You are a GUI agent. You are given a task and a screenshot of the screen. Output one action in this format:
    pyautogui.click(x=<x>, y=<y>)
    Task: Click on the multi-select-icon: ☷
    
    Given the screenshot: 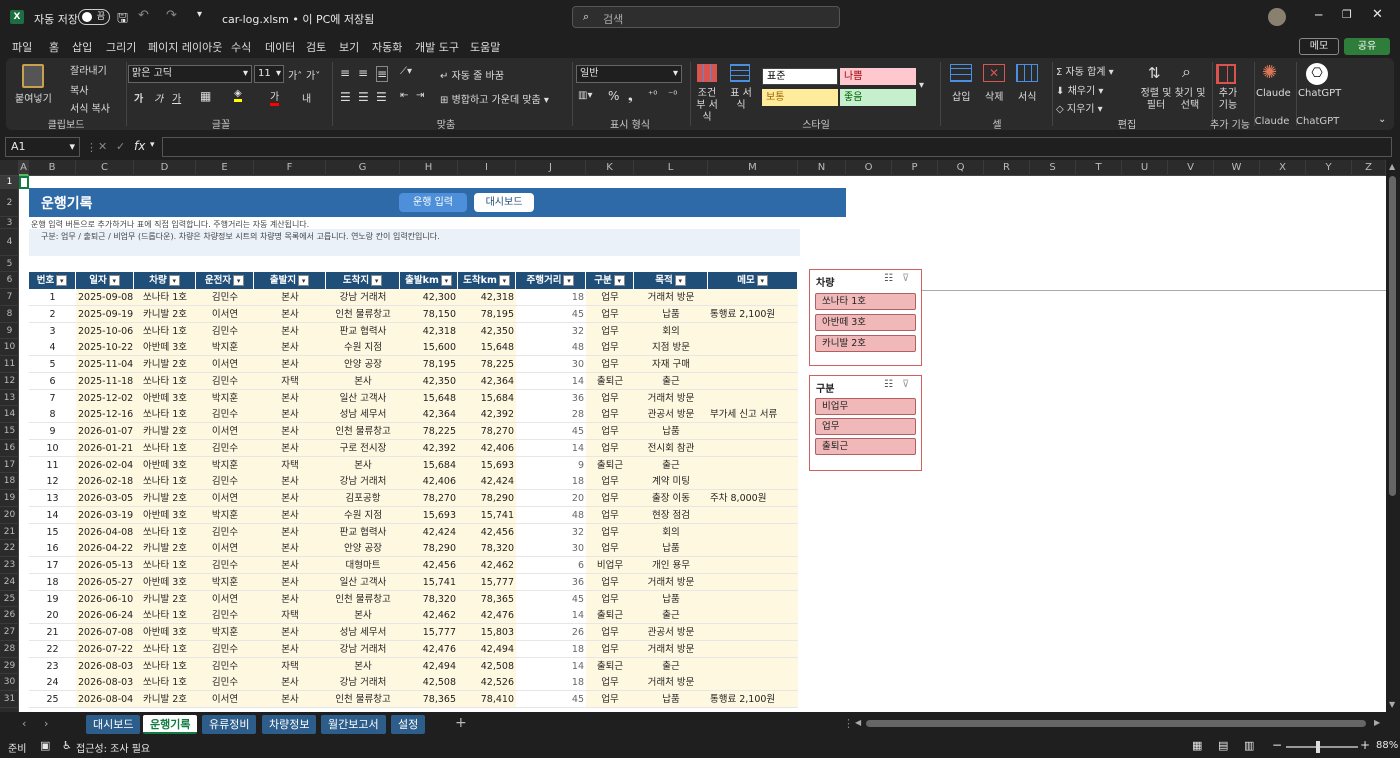 What is the action you would take?
    pyautogui.click(x=888, y=384)
    